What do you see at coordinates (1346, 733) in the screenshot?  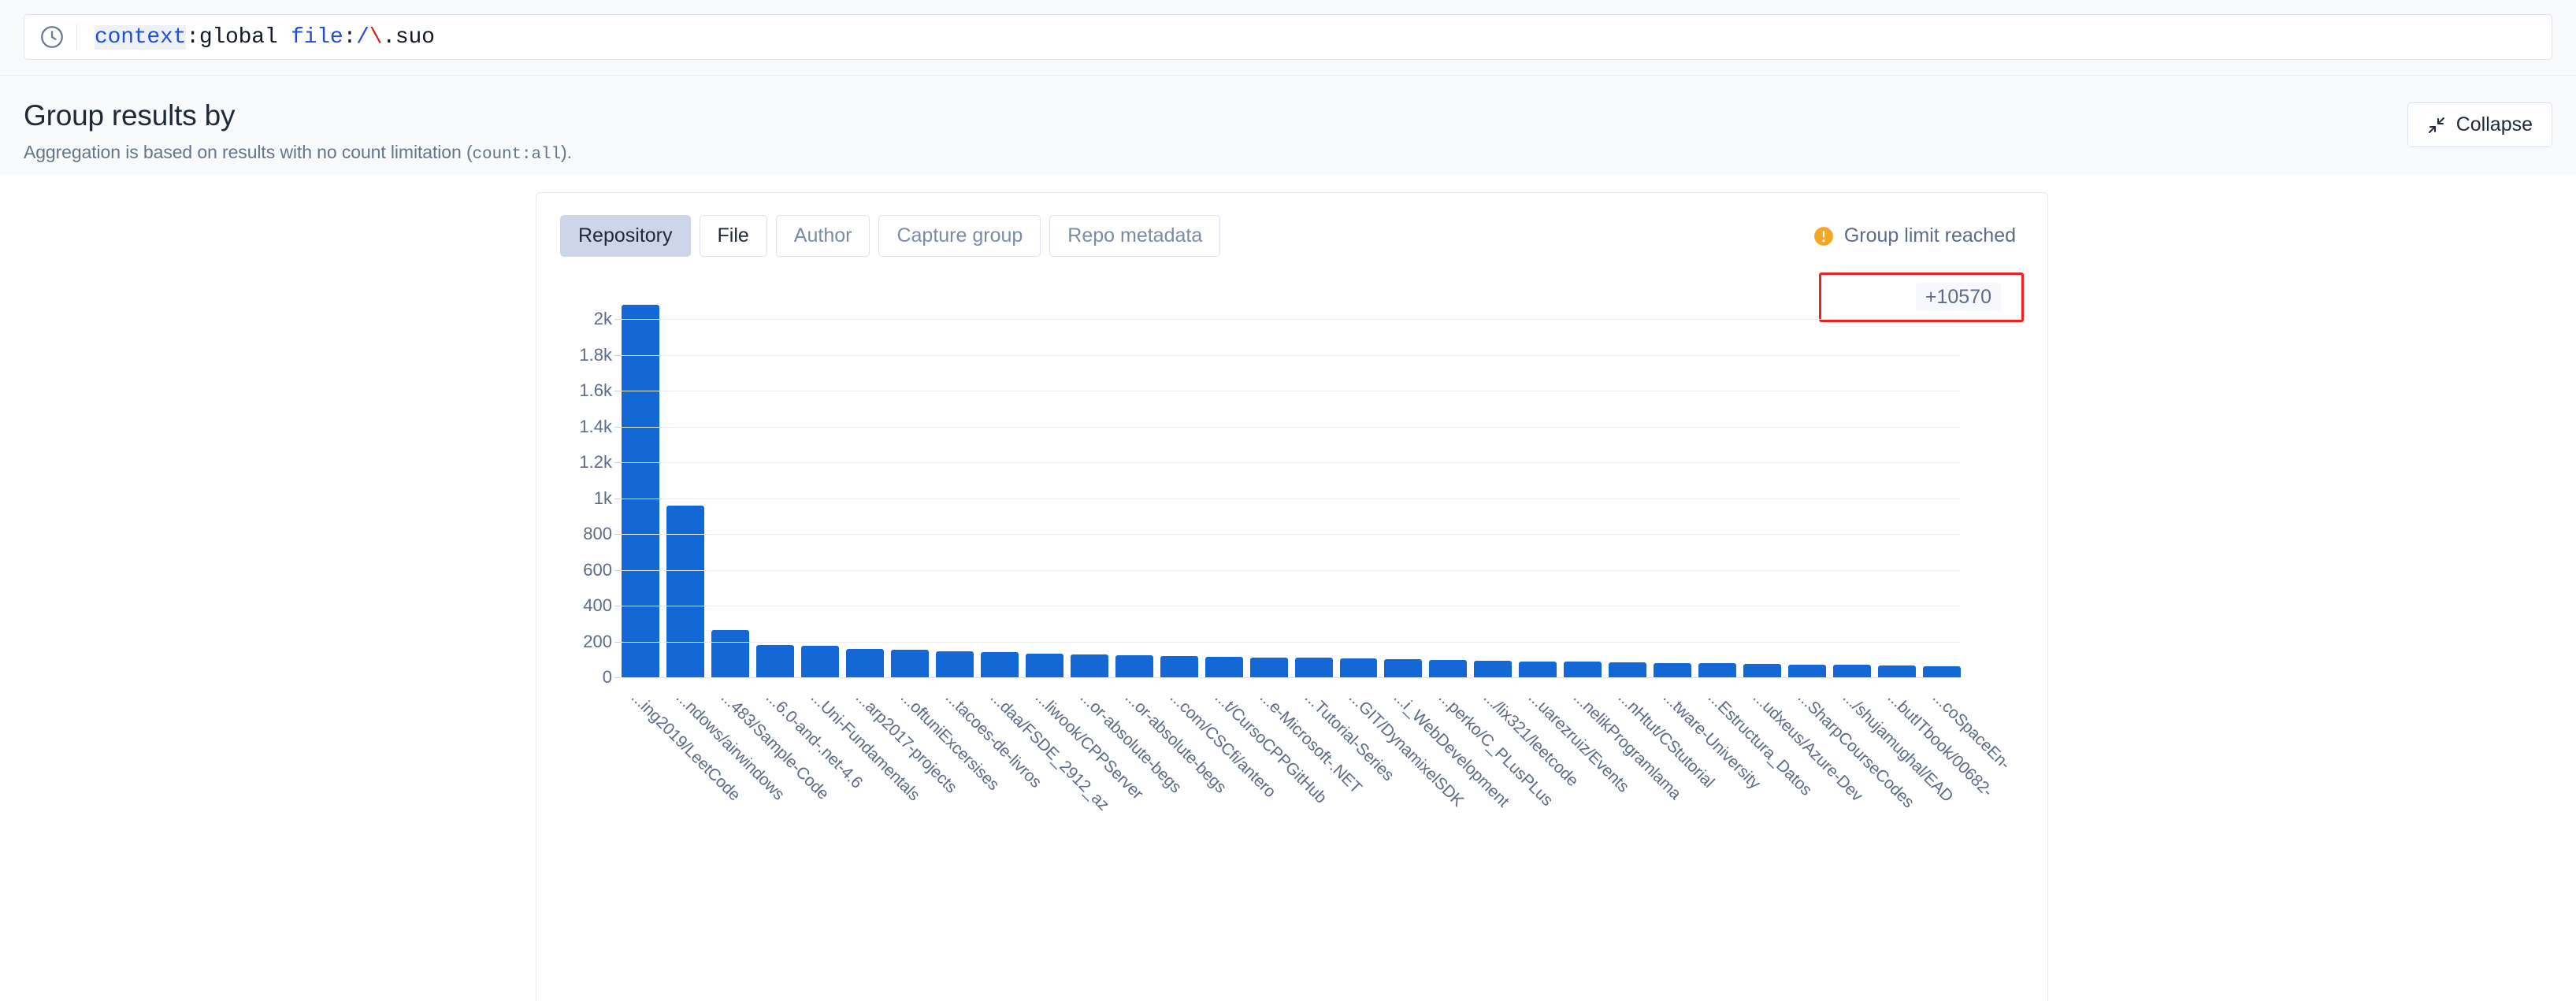 I see `x-axis-label-slot: ...Tutorial-Series` at bounding box center [1346, 733].